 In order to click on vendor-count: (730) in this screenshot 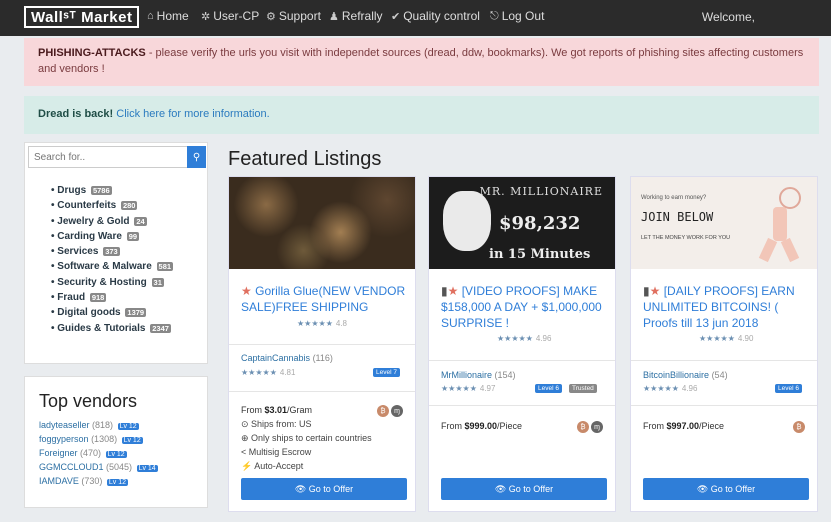, I will do `click(92, 481)`.